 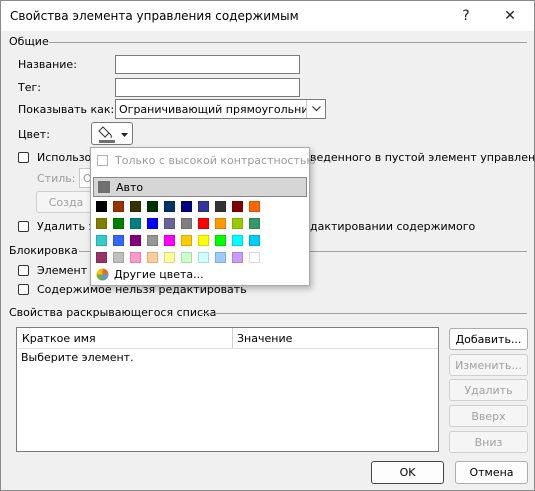 What do you see at coordinates (288, 42) in the screenshot?
I see `general-separator` at bounding box center [288, 42].